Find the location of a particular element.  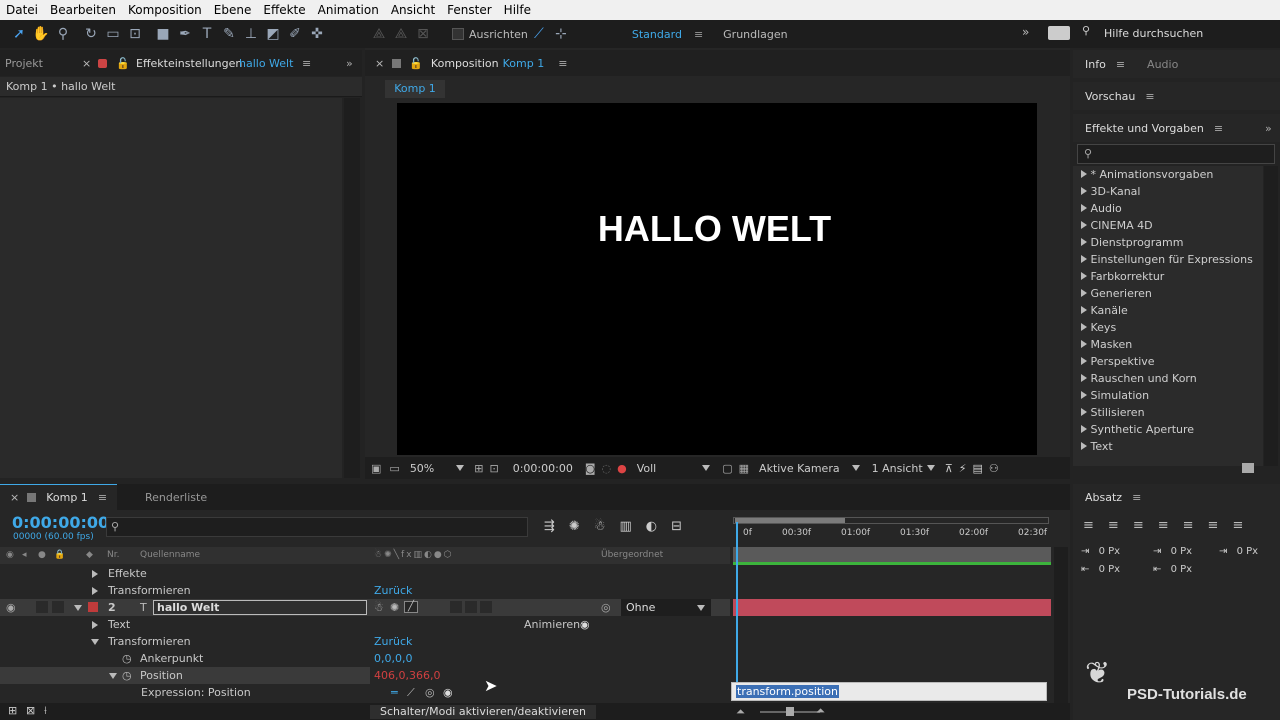

layer-name-field: hallo Welt is located at coordinates (260, 607).